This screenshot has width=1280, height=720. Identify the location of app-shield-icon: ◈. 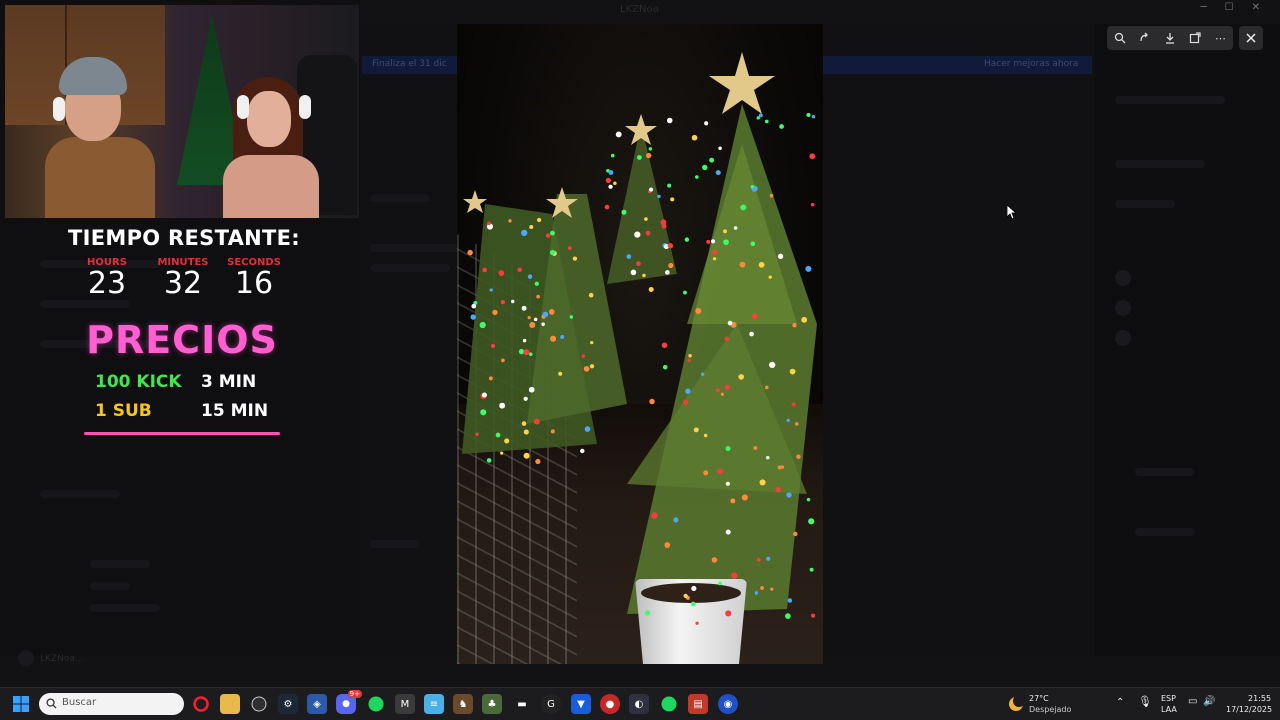
(317, 704).